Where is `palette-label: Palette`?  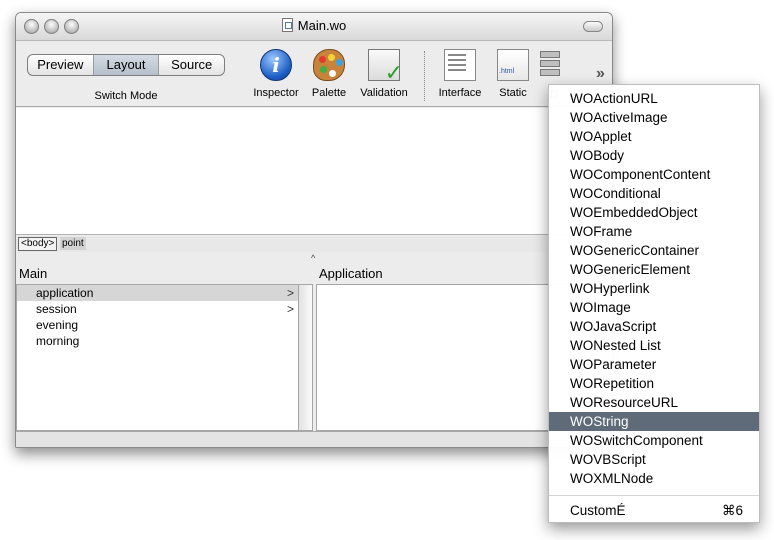
palette-label: Palette is located at coordinates (329, 93).